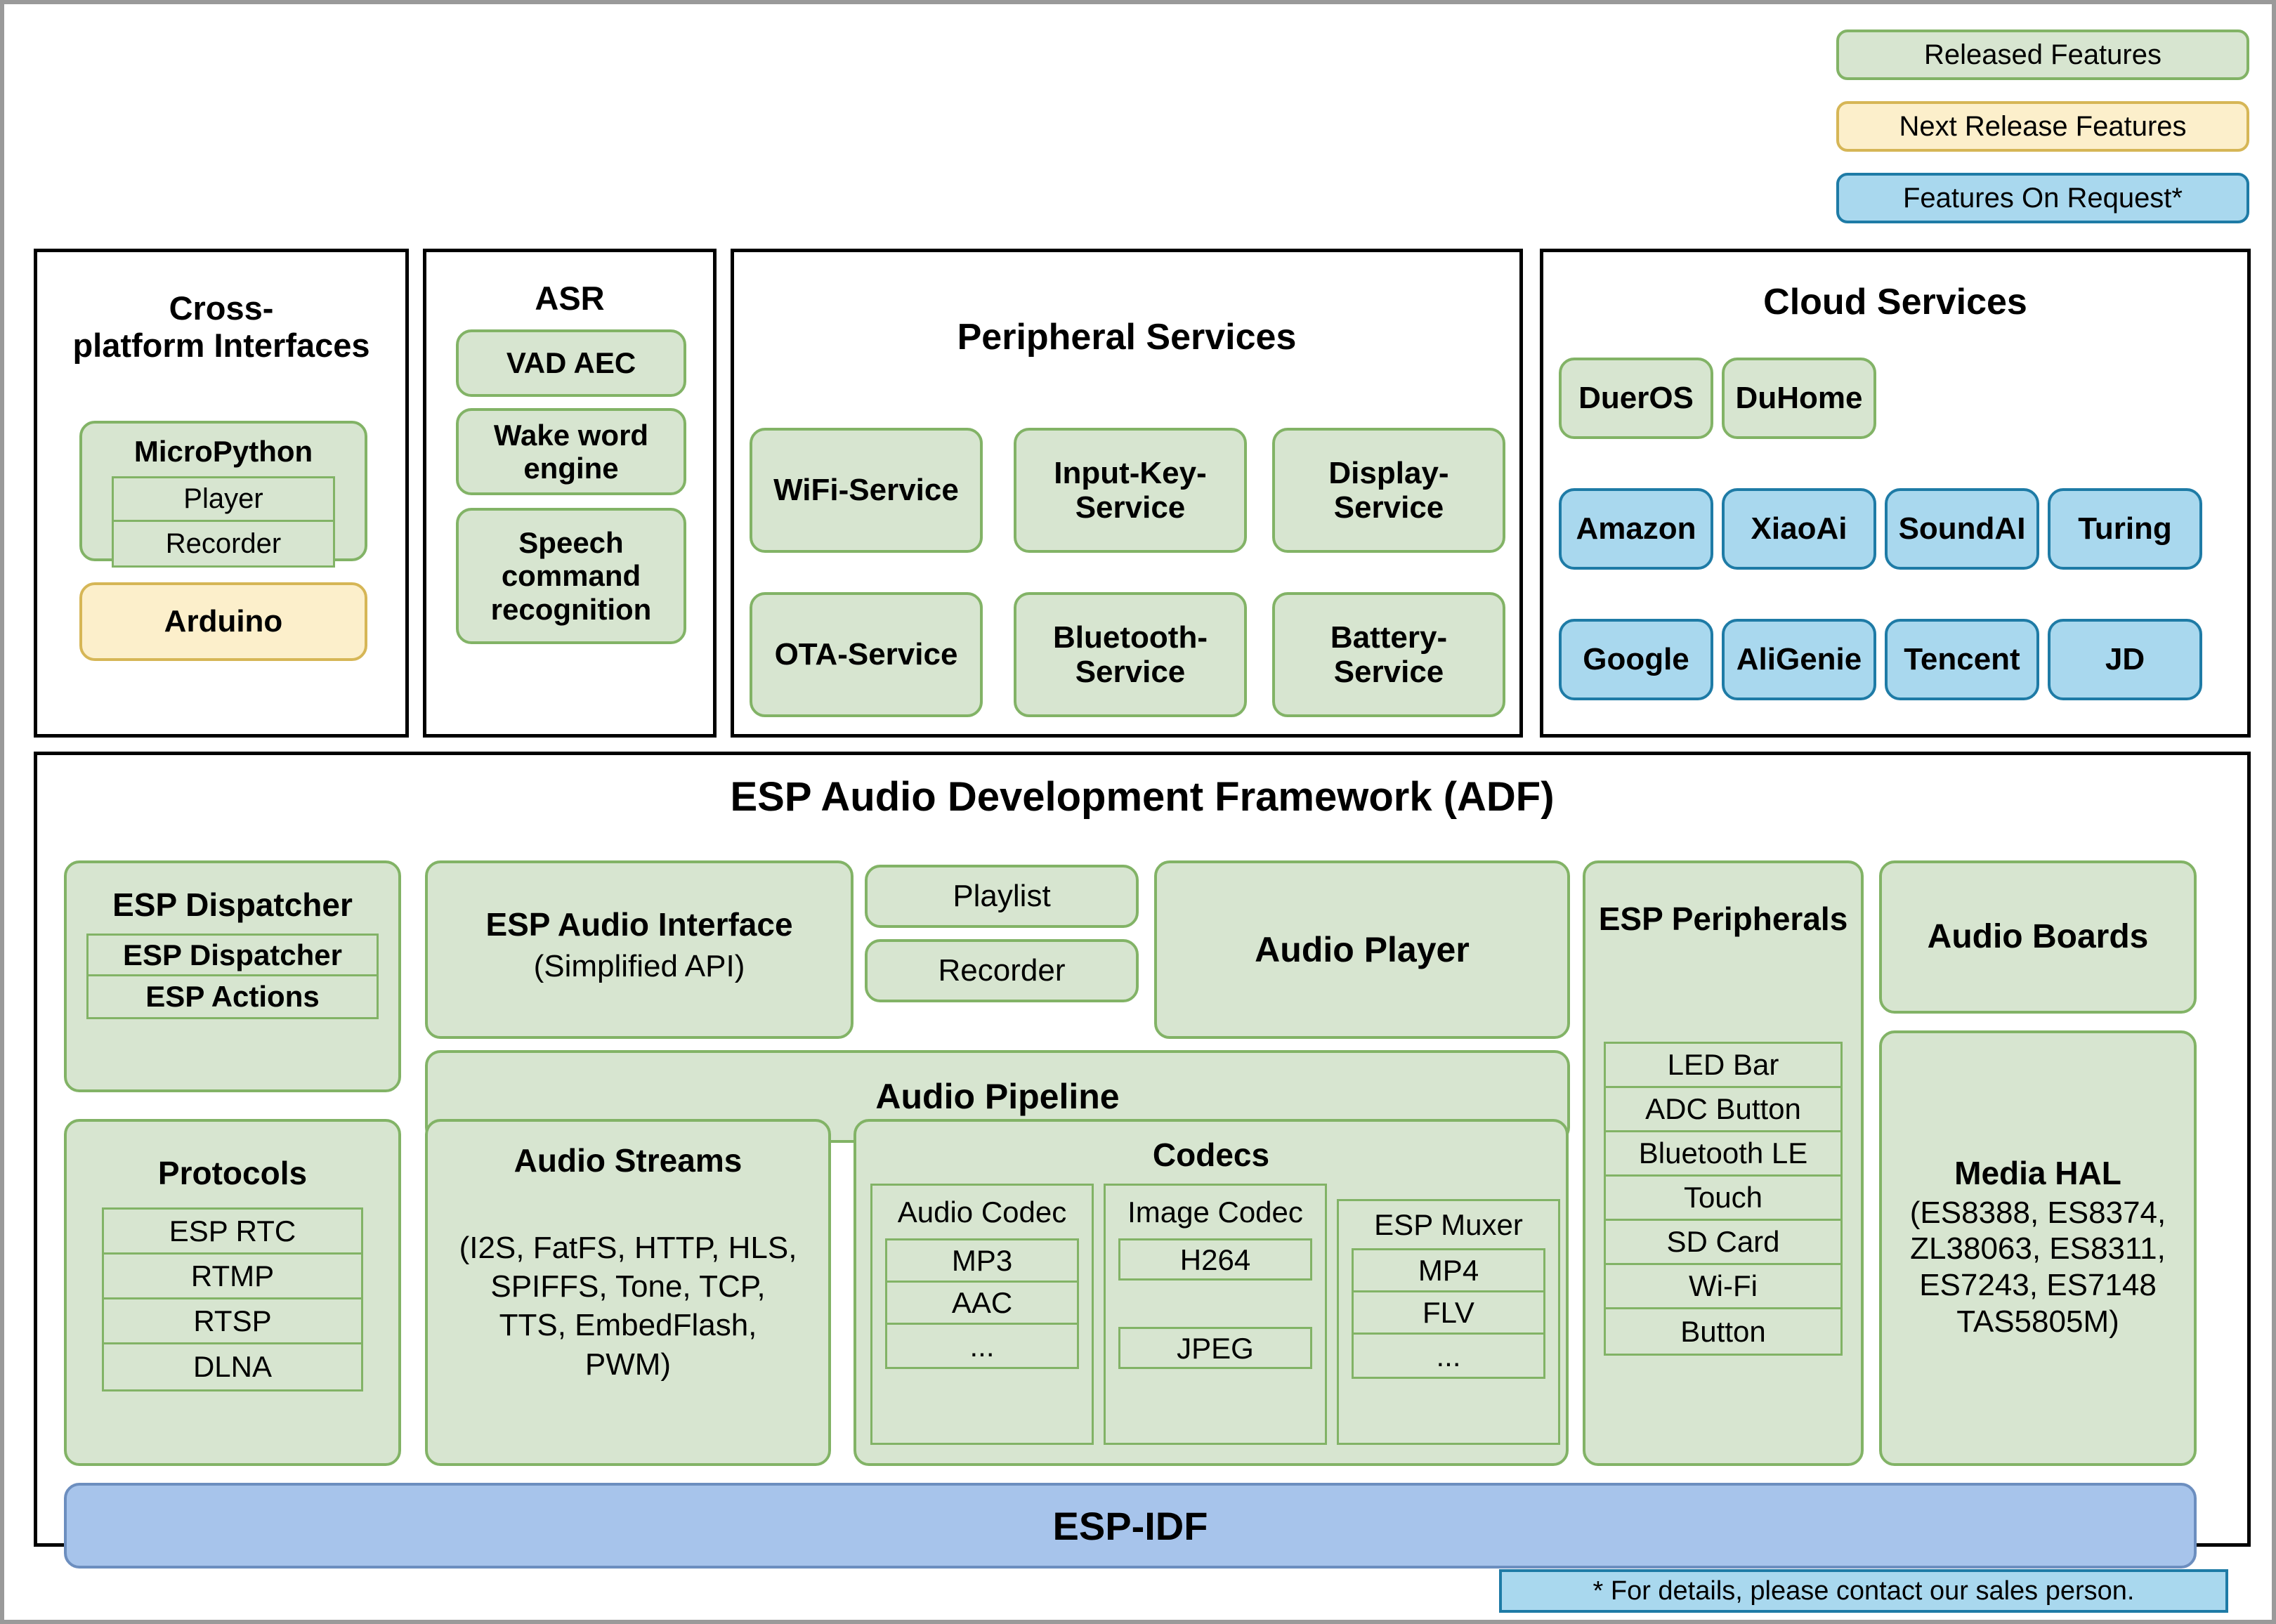  What do you see at coordinates (1895, 302) in the screenshot?
I see `cloud-services-title: Cloud Services` at bounding box center [1895, 302].